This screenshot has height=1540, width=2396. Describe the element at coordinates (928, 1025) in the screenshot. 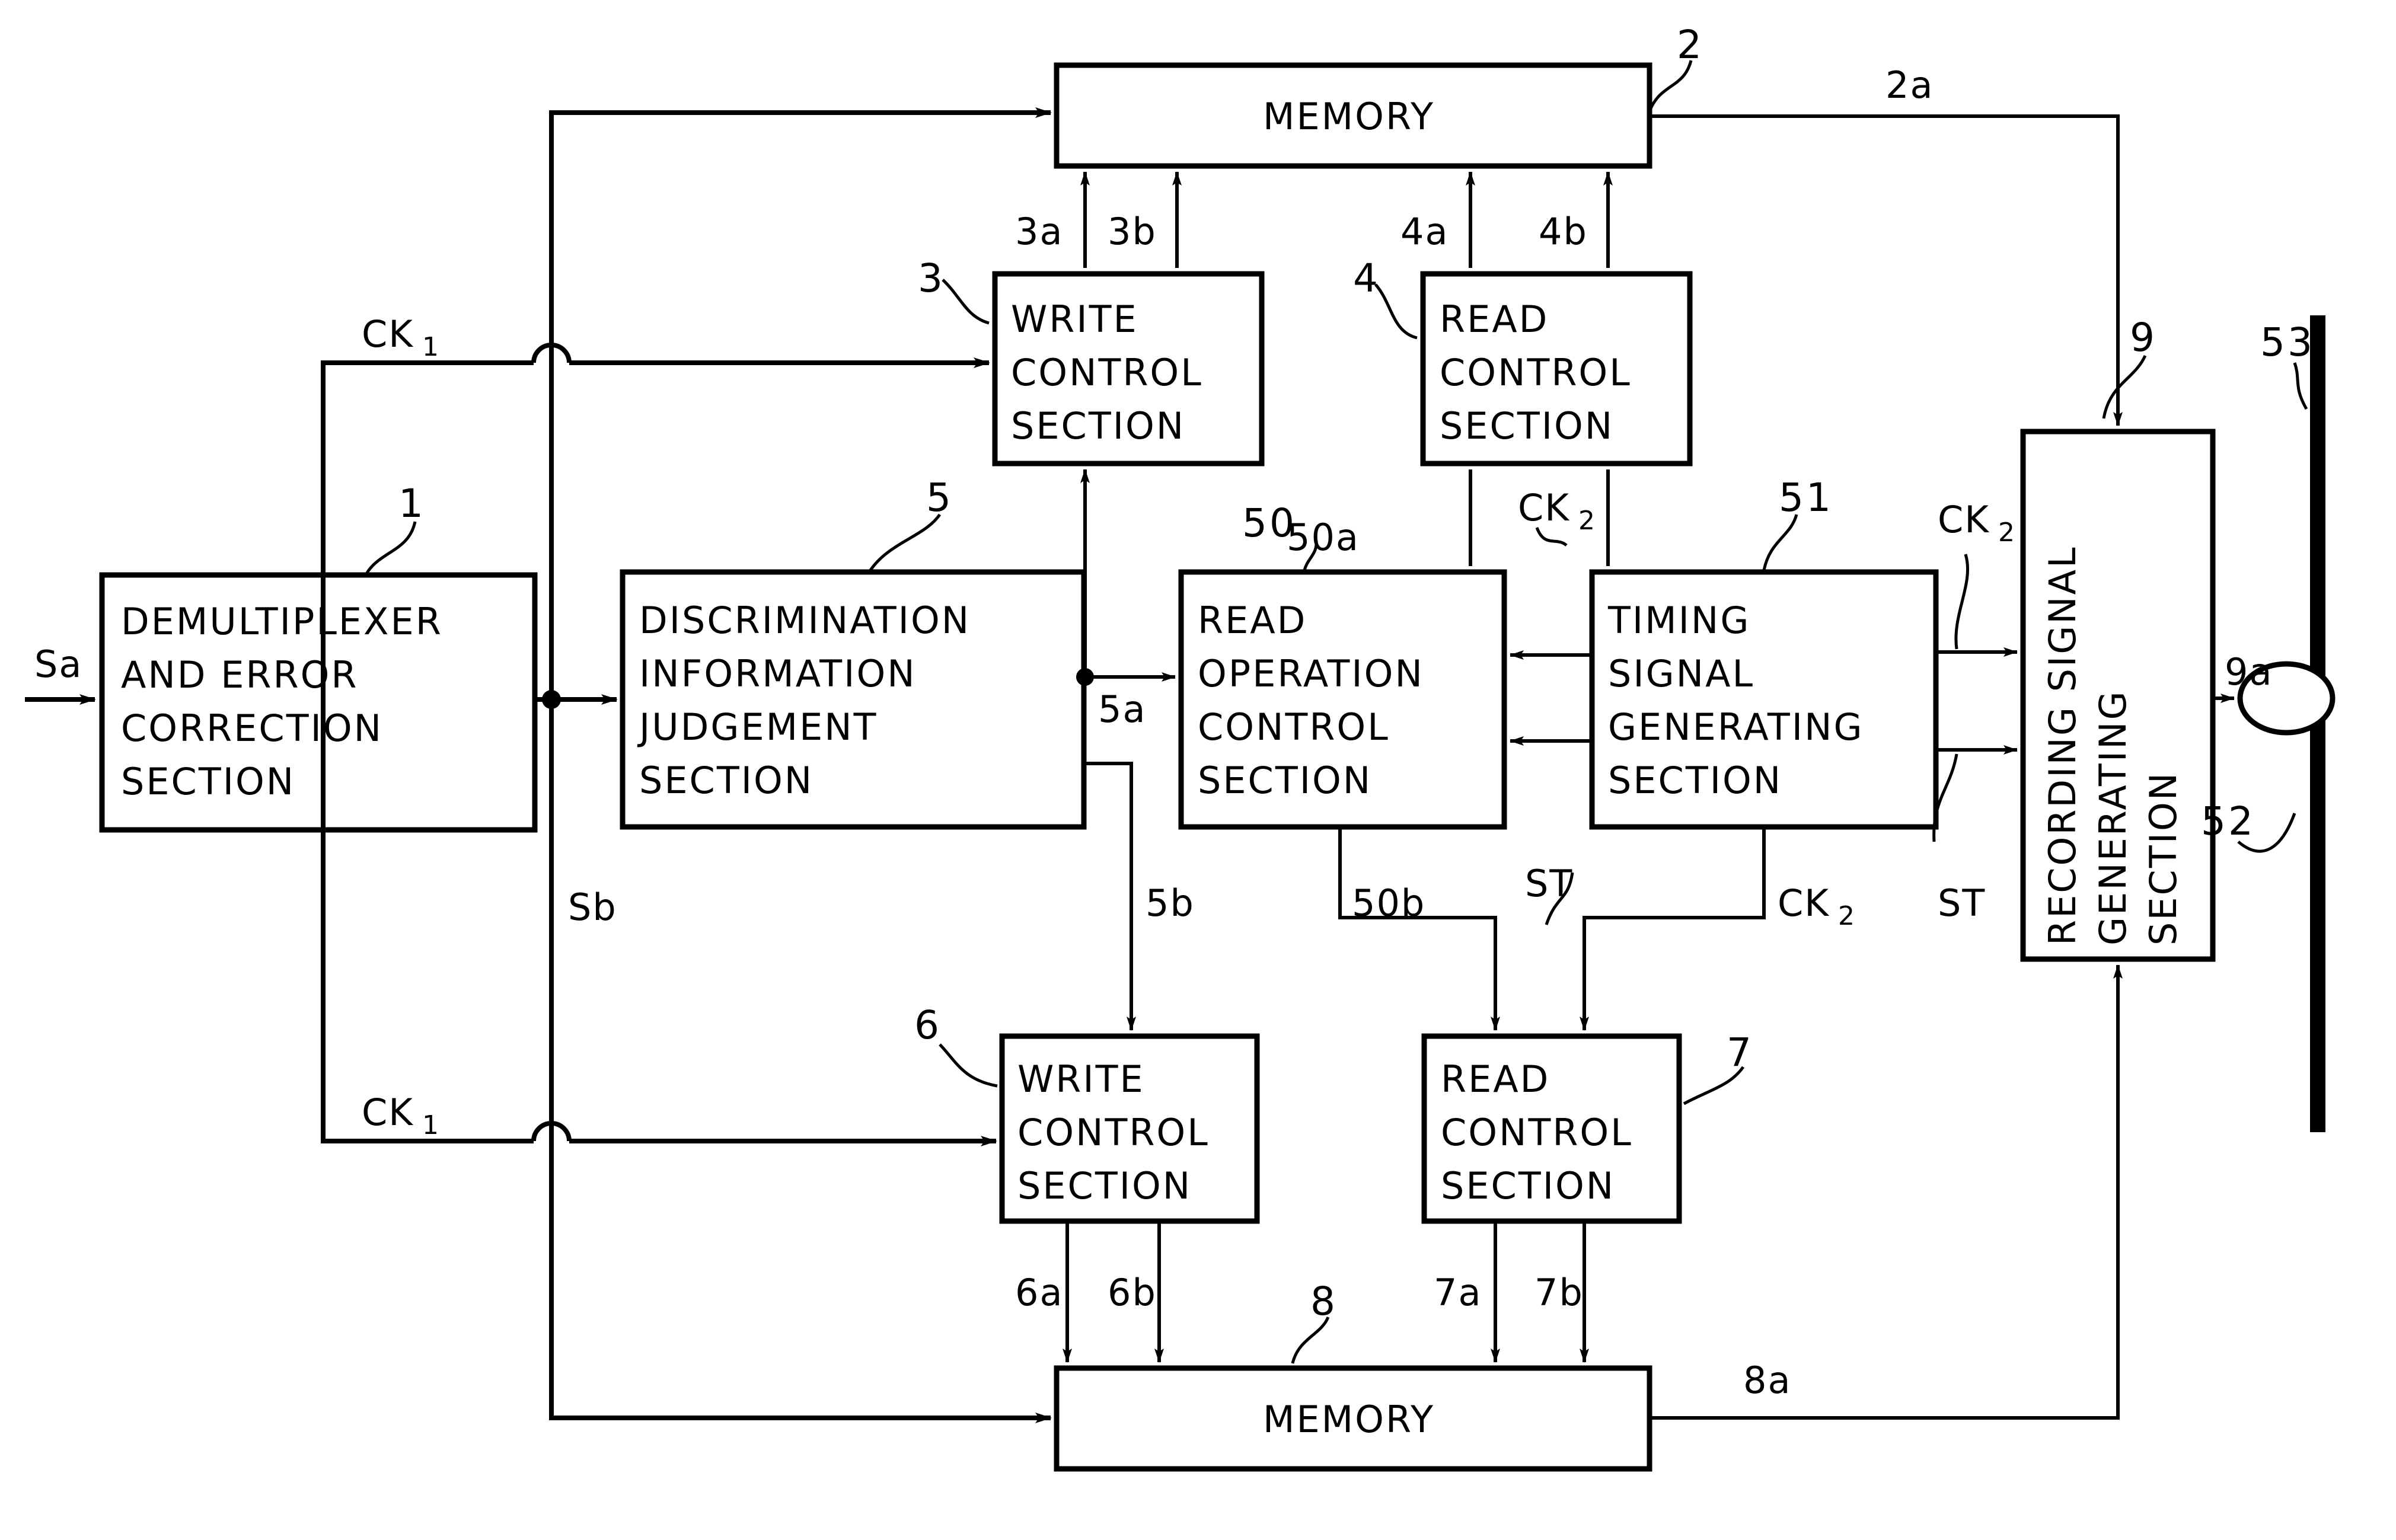

I see `ref-6: 6` at that location.